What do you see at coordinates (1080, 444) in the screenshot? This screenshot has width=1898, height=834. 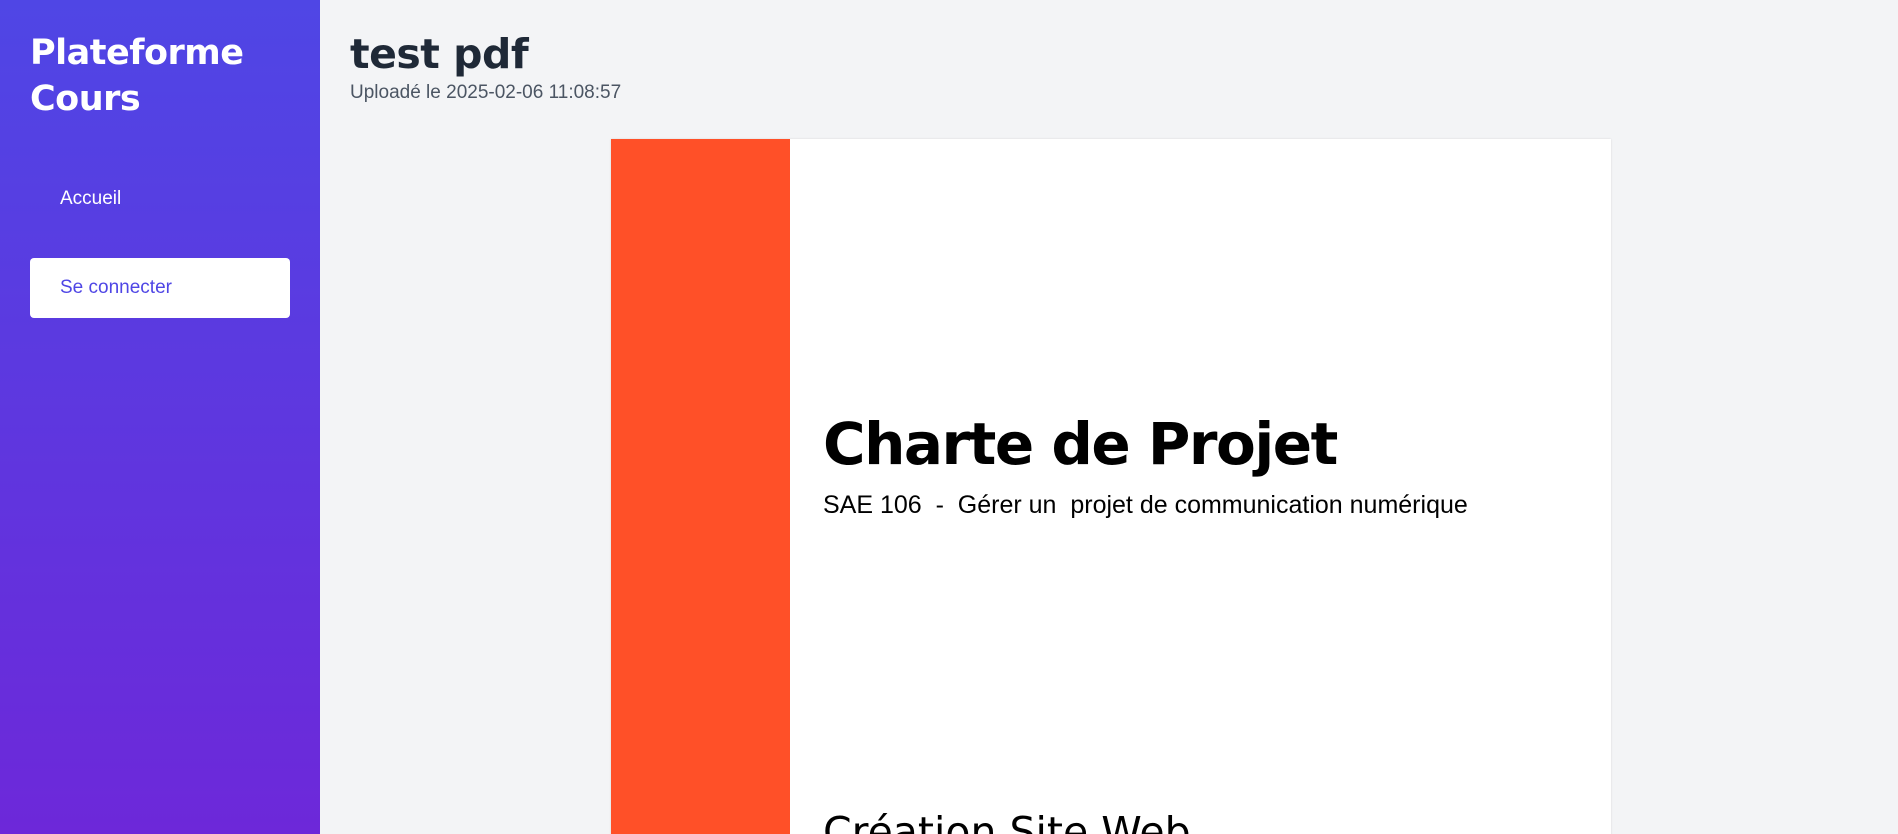 I see `pdf-heading: Charte de Projet` at bounding box center [1080, 444].